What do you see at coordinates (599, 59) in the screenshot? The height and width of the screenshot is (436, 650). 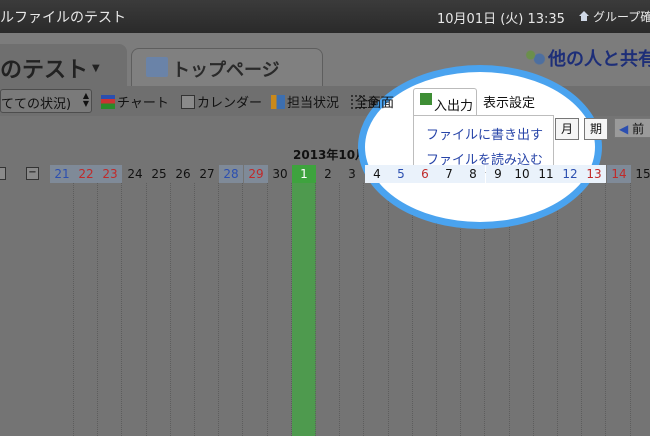 I see `share-label: 他の人と共有` at bounding box center [599, 59].